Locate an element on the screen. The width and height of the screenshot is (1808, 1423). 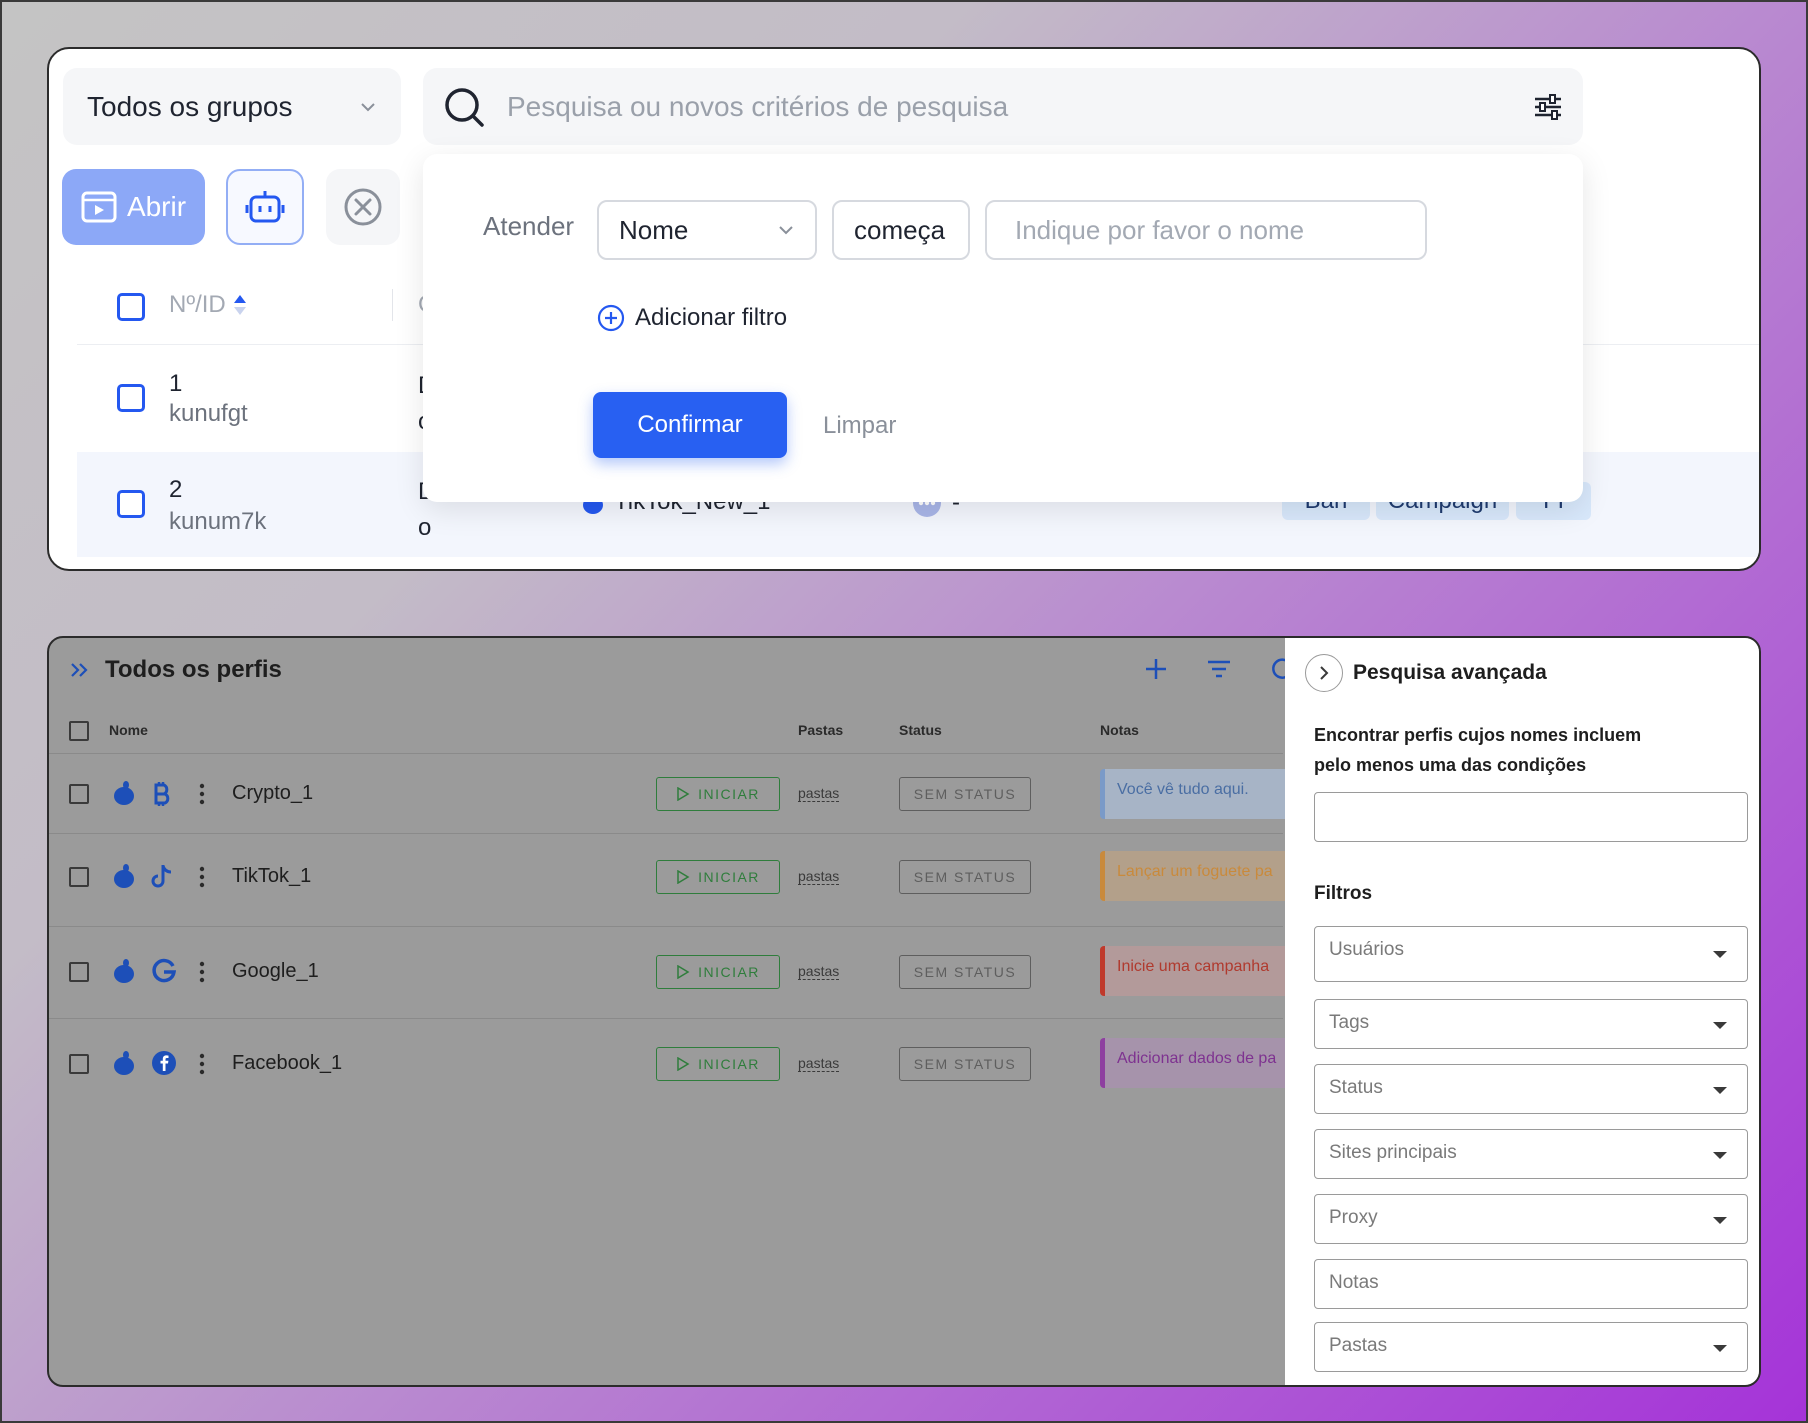
clear-button: Limpar is located at coordinates (859, 426).